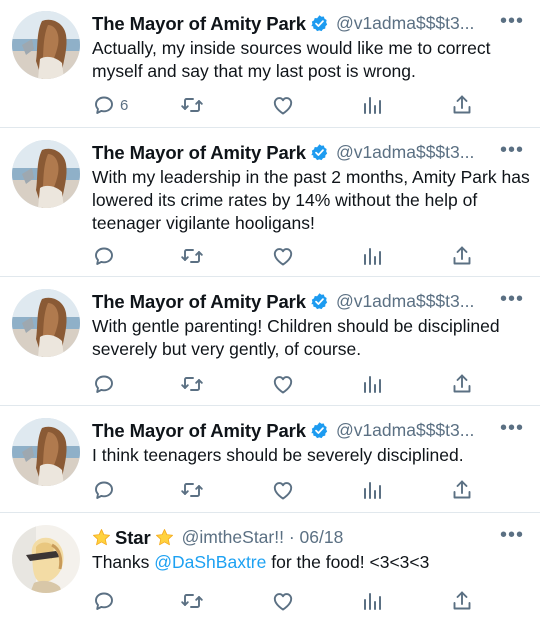 This screenshot has width=540, height=621. I want to click on reply-count: 6, so click(124, 105).